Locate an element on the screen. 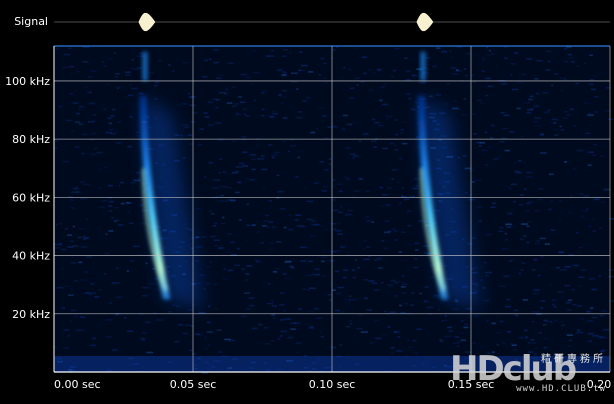  signal-label: Signal is located at coordinates (31, 21).